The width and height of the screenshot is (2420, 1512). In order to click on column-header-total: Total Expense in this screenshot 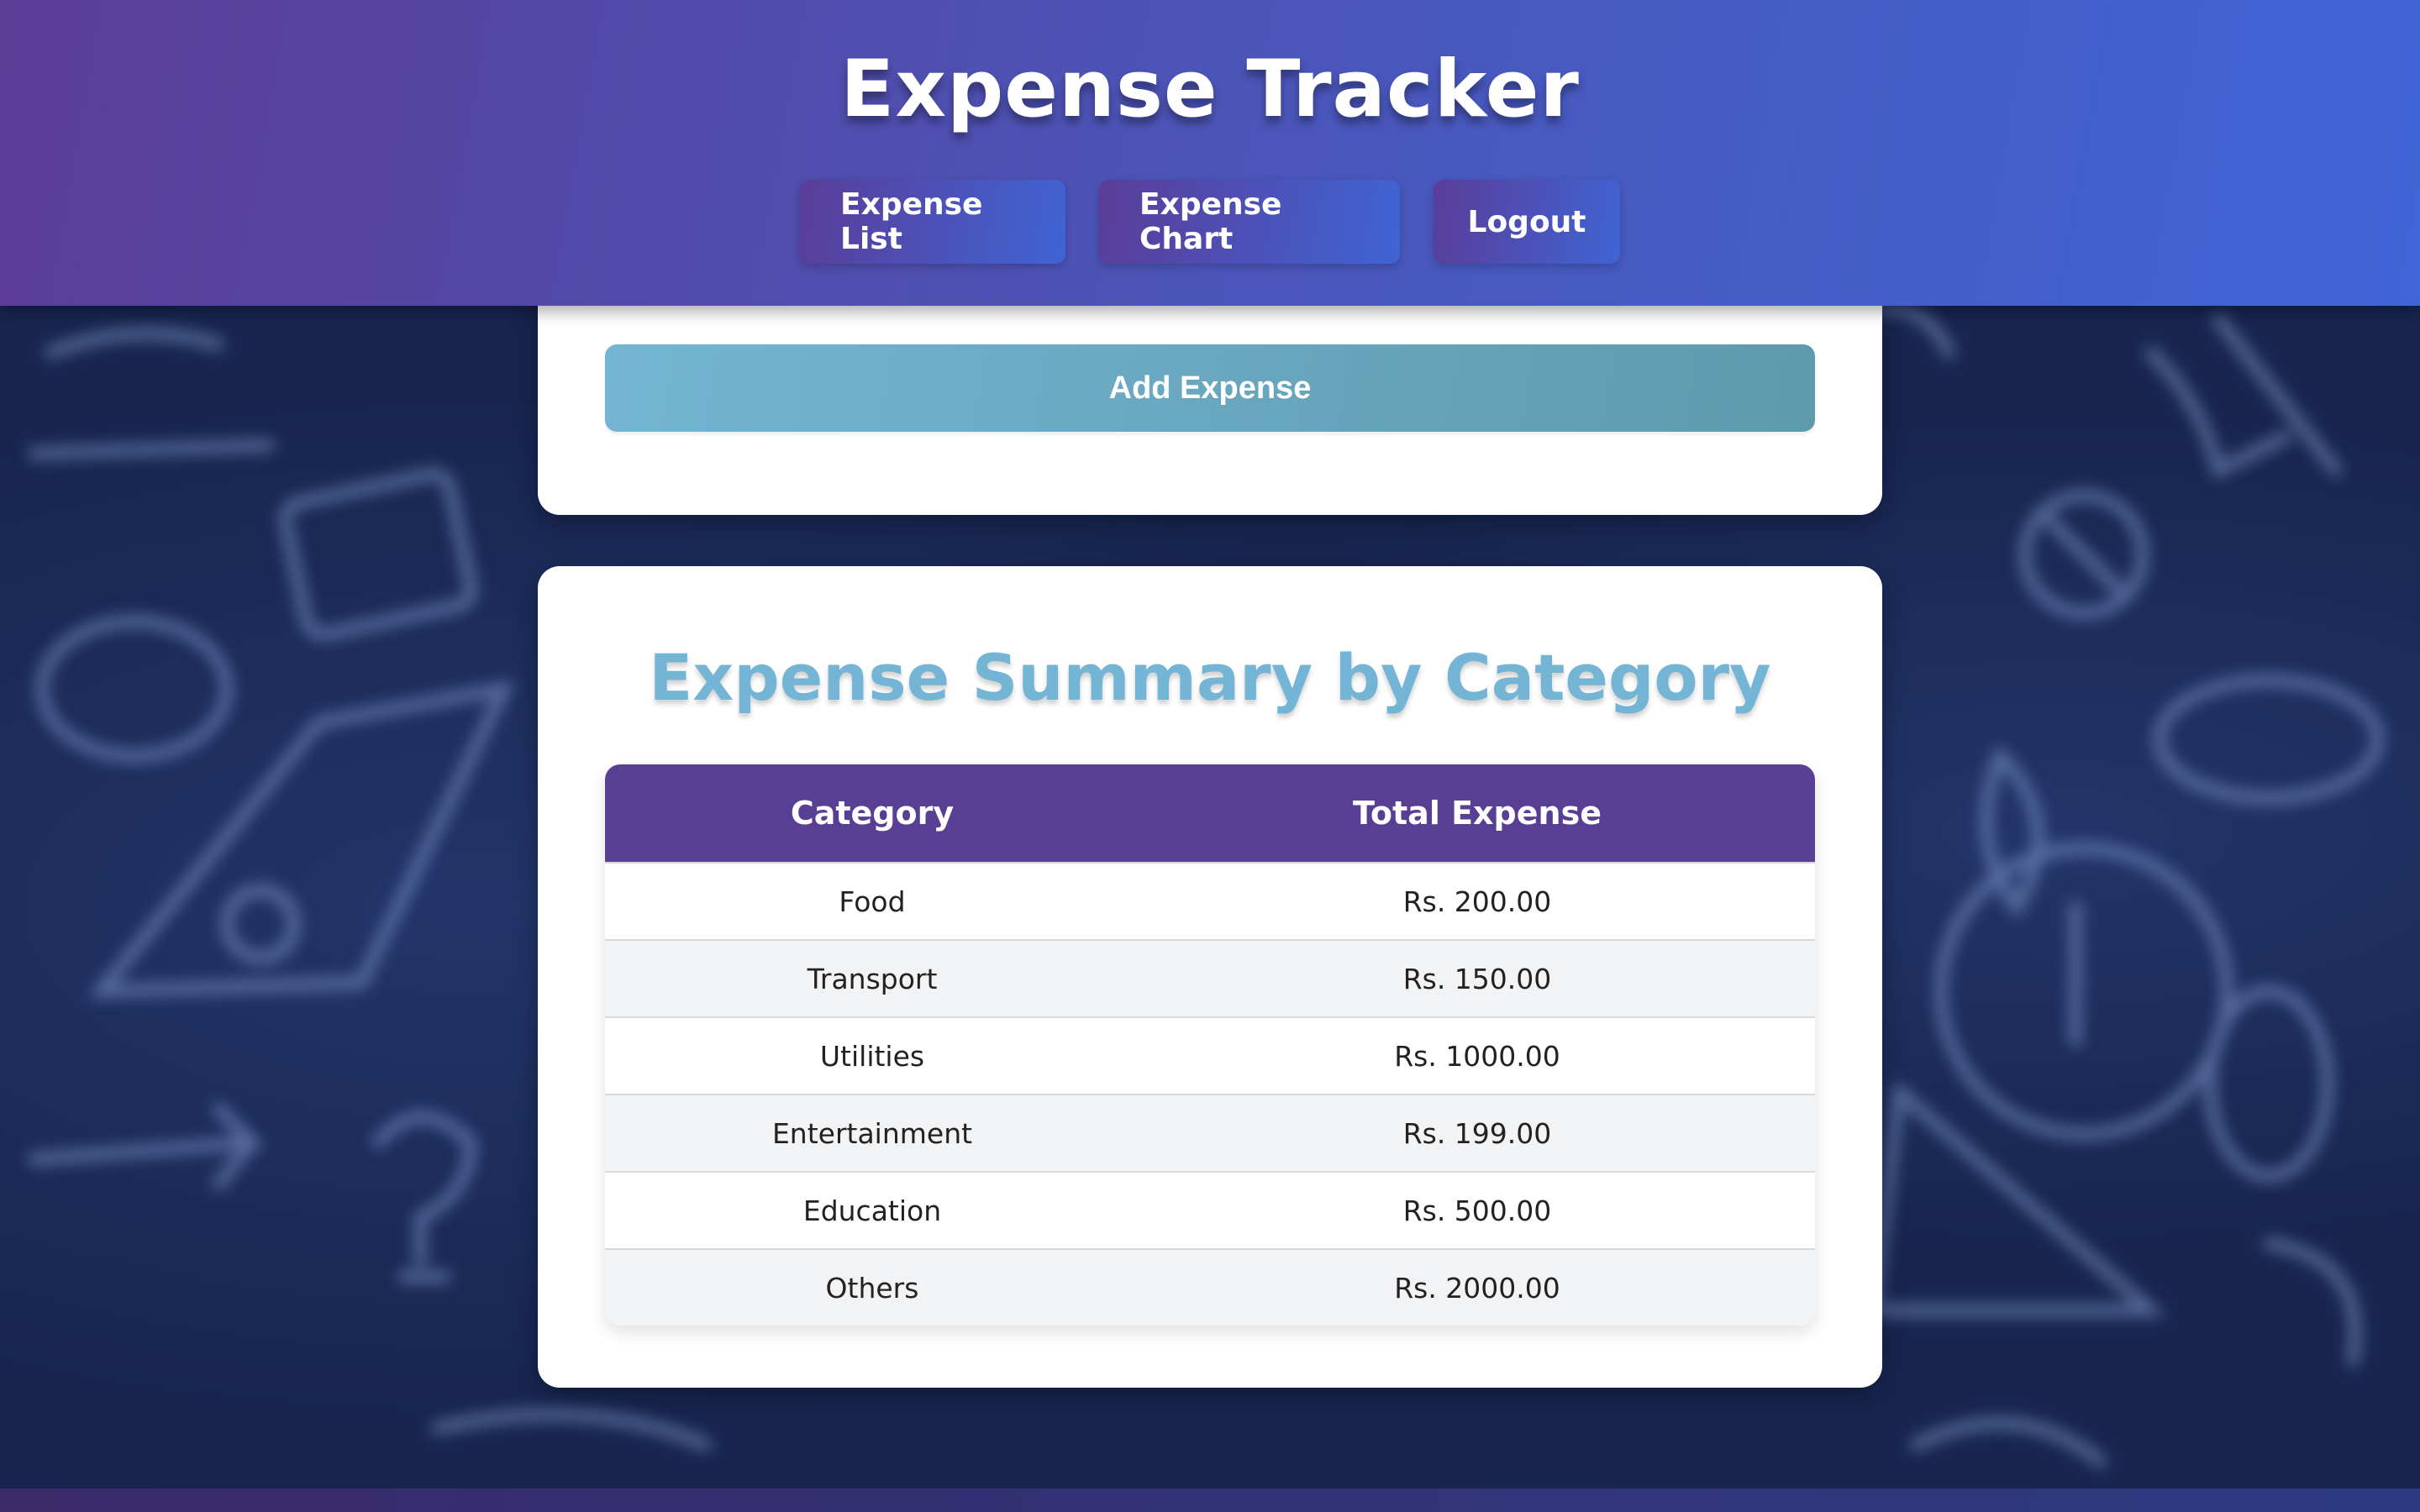, I will do `click(1477, 813)`.